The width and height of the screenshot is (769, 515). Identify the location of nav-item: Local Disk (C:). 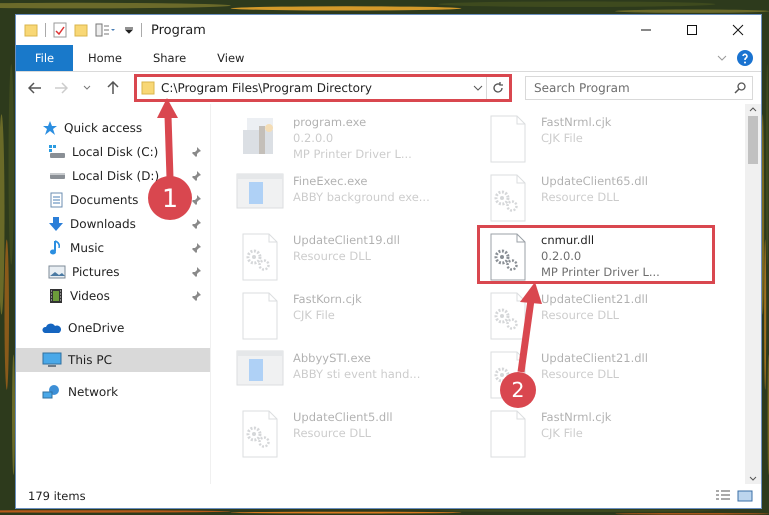
(103, 152).